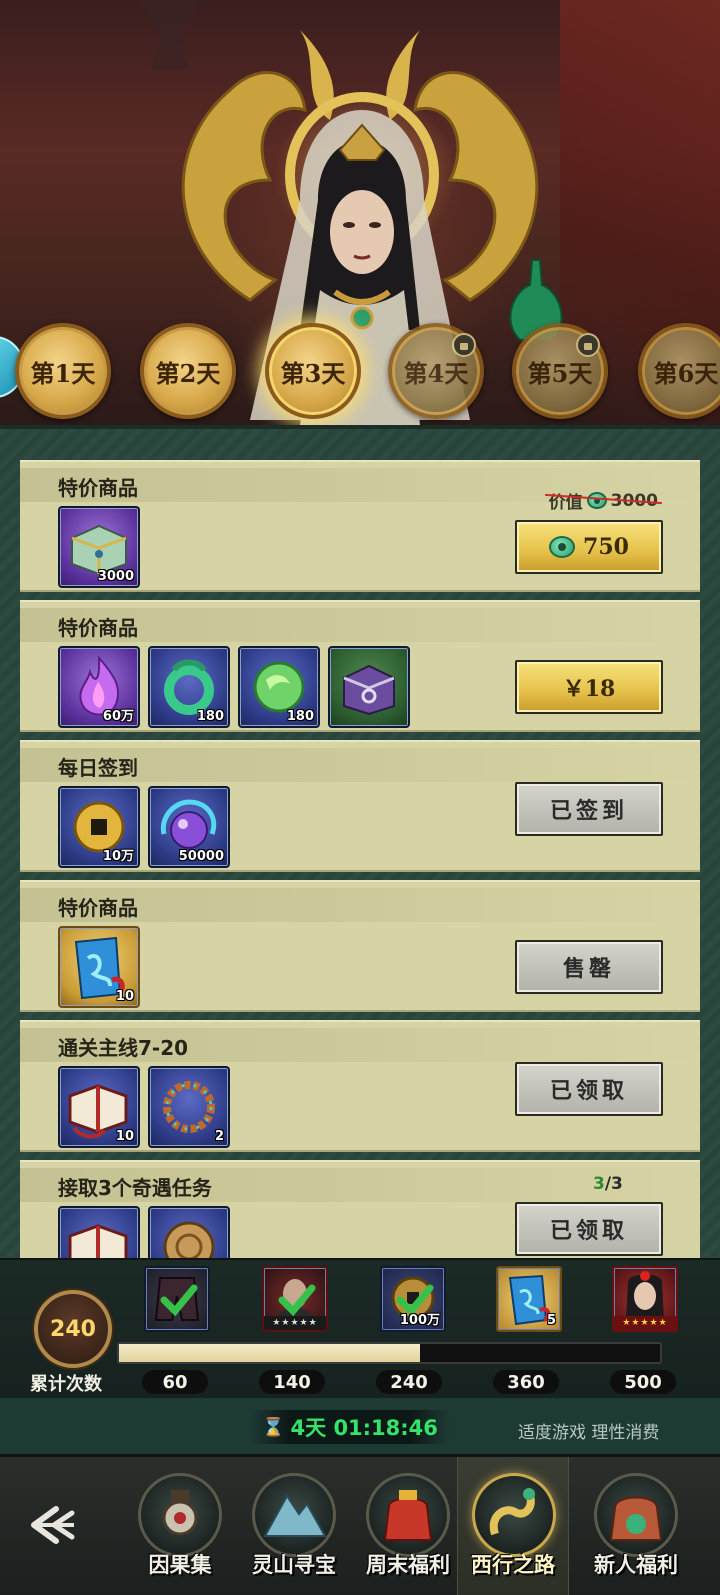 Image resolution: width=720 pixels, height=1595 pixels. What do you see at coordinates (360, 526) in the screenshot?
I see `task-card: 特价商品 价值 3000 3000 750` at bounding box center [360, 526].